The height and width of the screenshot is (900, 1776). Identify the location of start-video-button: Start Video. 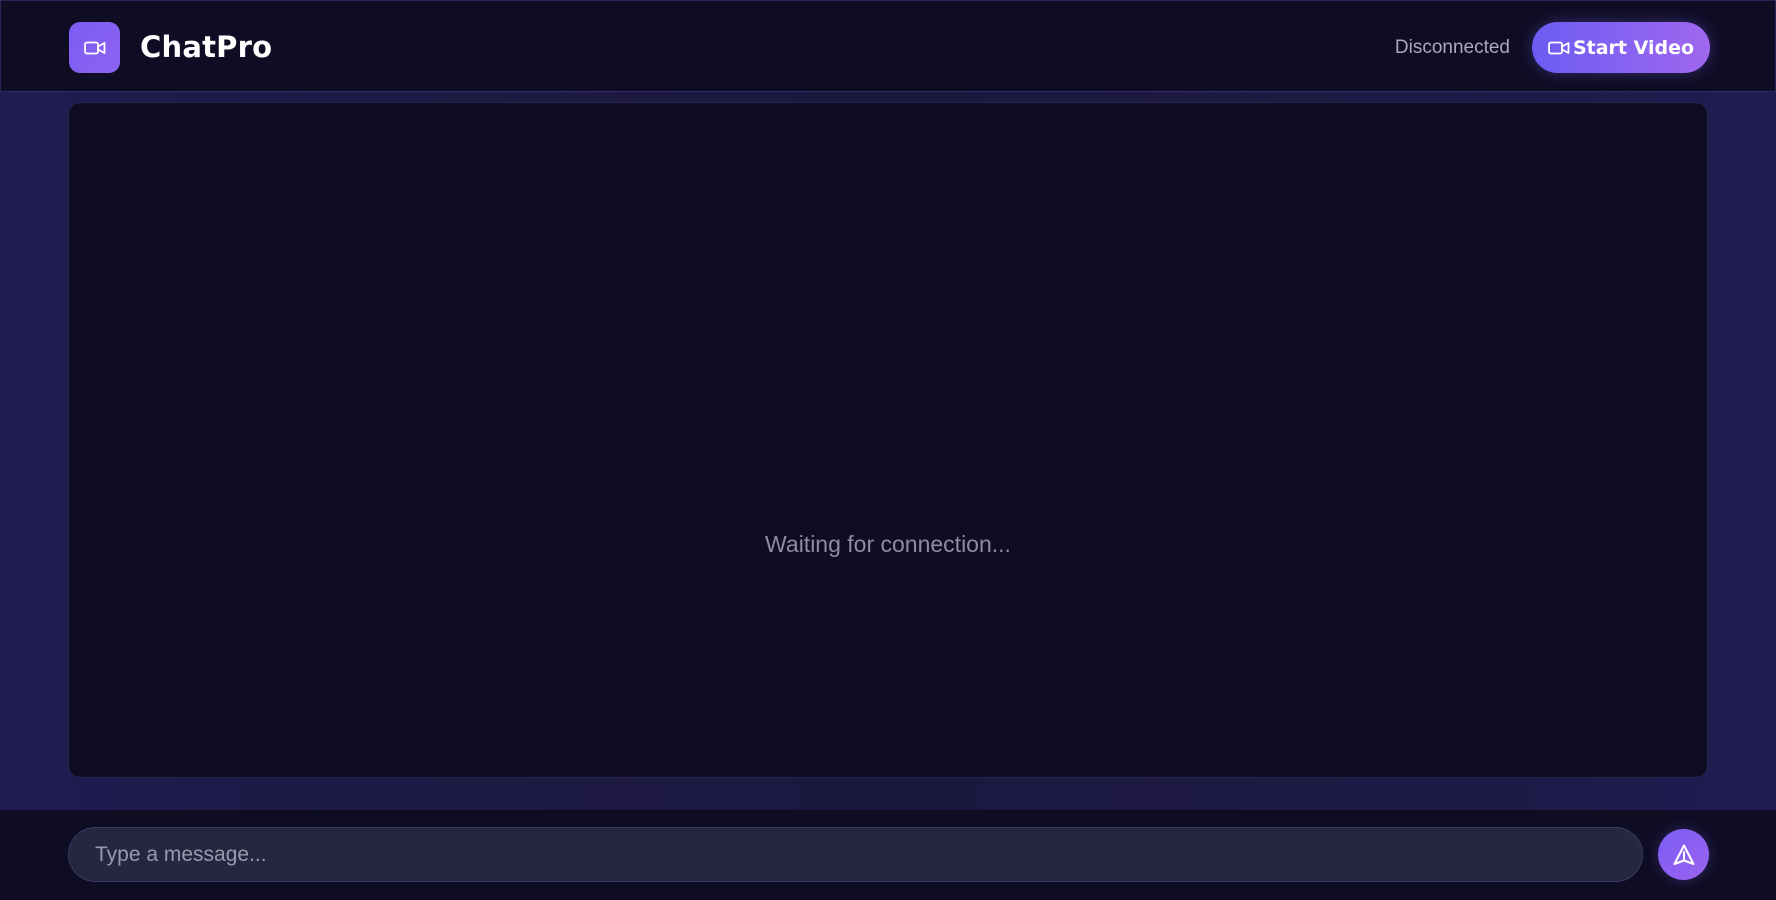
(1621, 47).